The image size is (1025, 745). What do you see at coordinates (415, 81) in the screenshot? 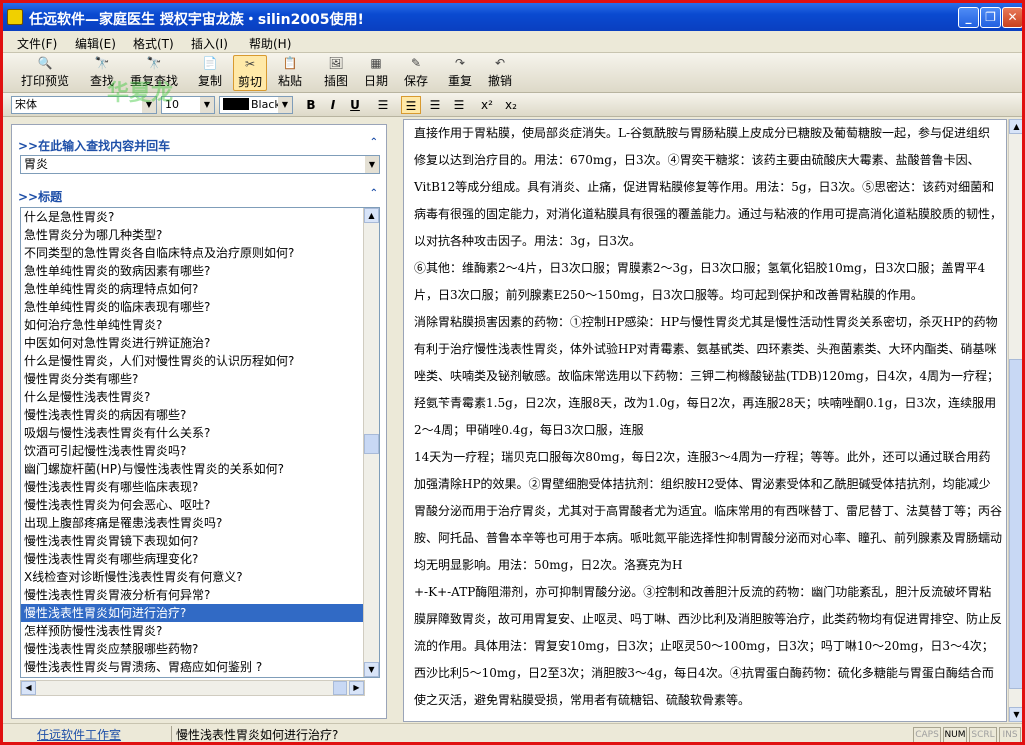
I see `toolbar-label: 保存` at bounding box center [415, 81].